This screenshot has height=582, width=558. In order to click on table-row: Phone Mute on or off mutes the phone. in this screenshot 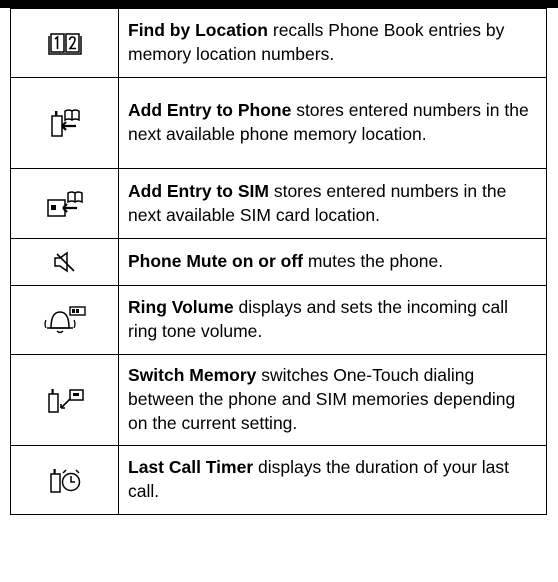, I will do `click(278, 262)`.